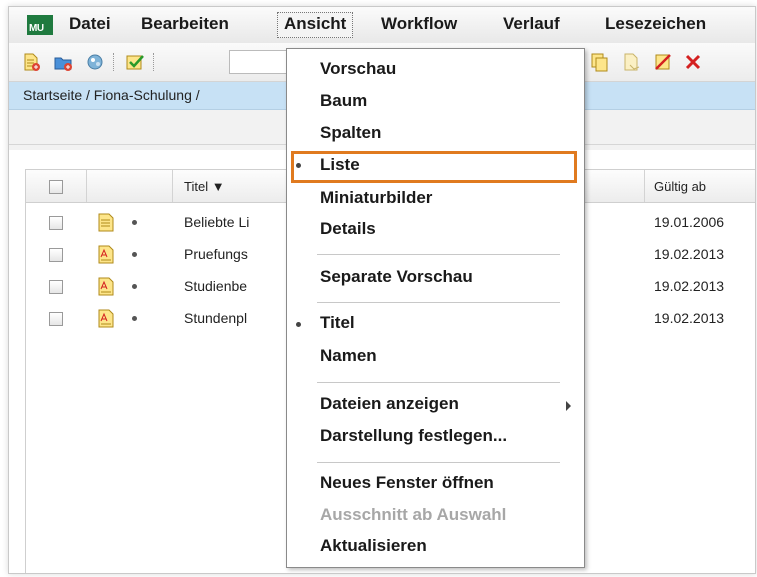  Describe the element at coordinates (343, 101) in the screenshot. I see `menu-item-baum: Baum` at that location.